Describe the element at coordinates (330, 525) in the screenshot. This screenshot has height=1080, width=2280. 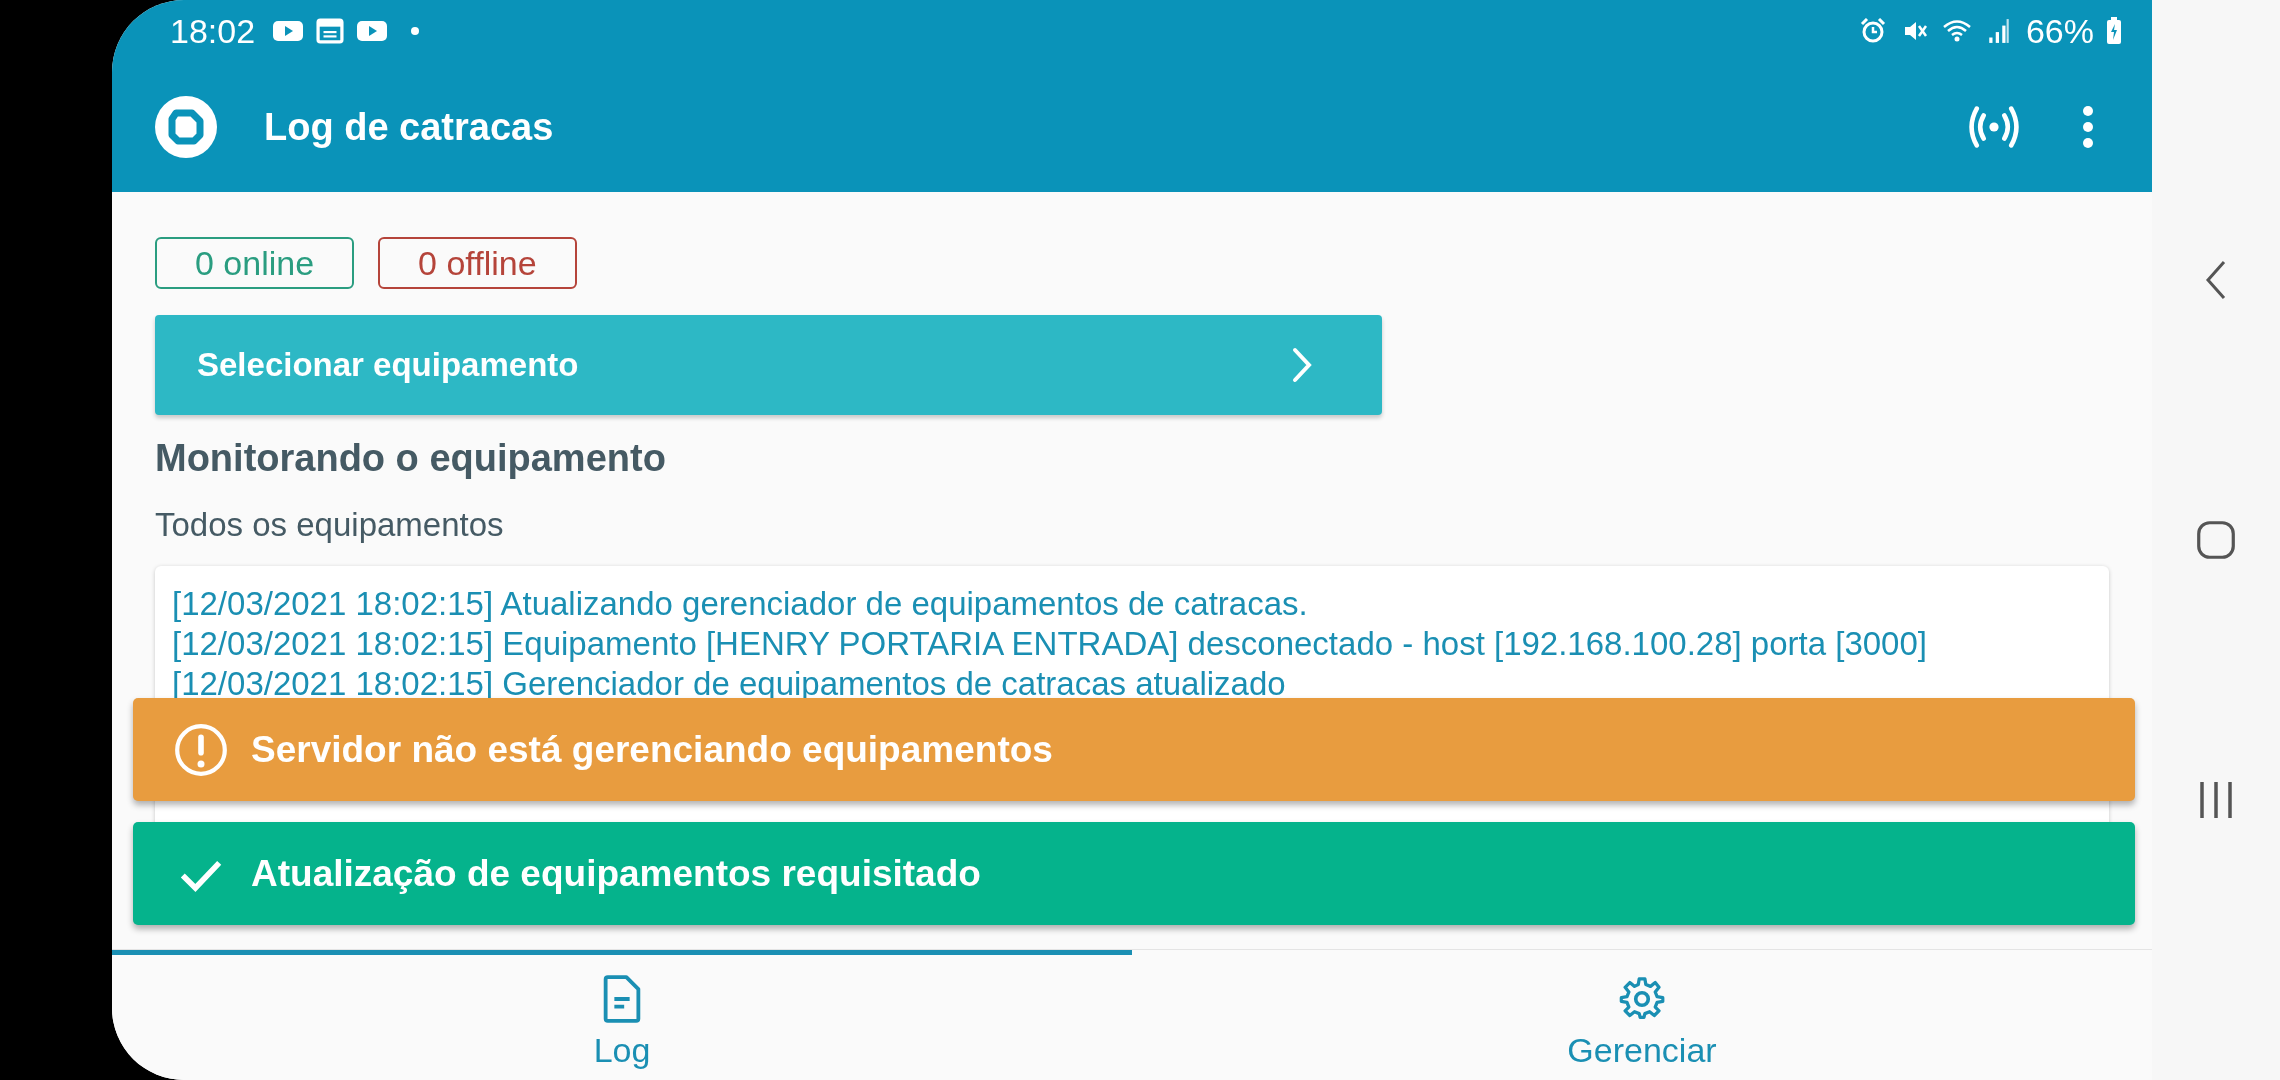
I see `monitored-equipment: Todos os equipamentos` at that location.